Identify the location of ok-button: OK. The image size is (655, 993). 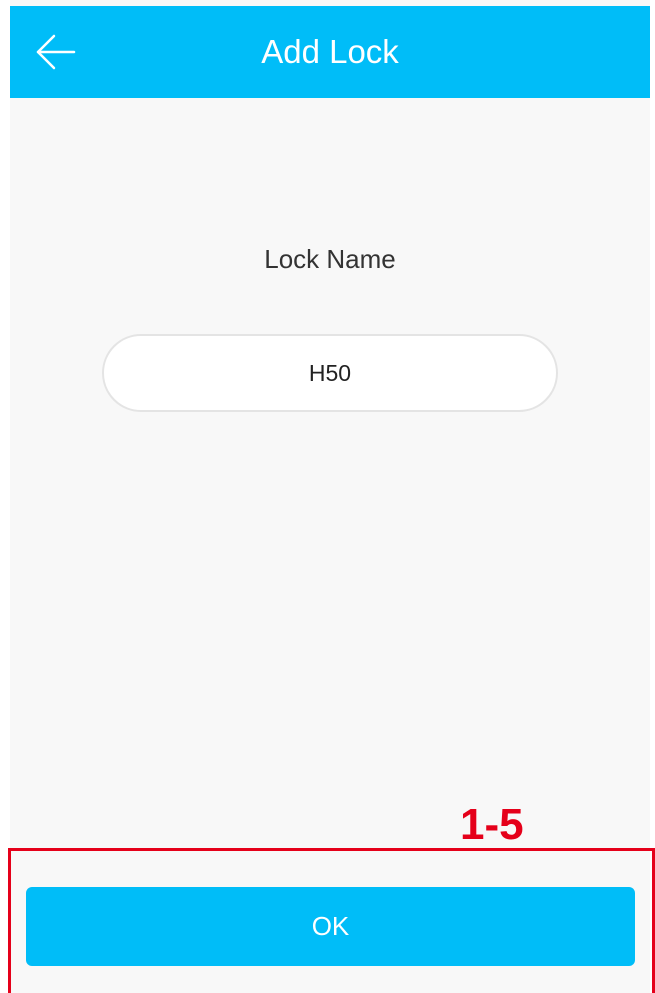
(330, 926).